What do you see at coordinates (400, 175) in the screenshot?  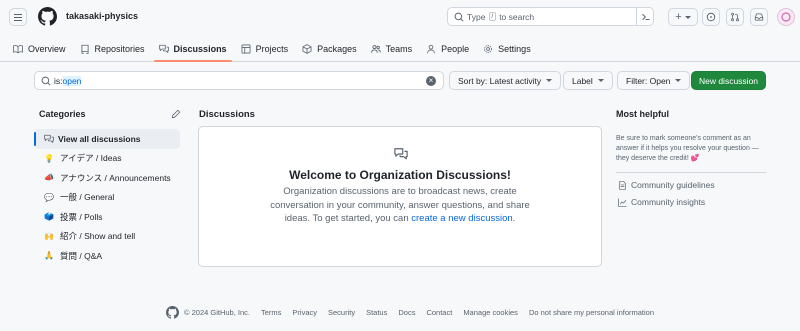 I see `welcome-title: Welcome to Organization Discussions!` at bounding box center [400, 175].